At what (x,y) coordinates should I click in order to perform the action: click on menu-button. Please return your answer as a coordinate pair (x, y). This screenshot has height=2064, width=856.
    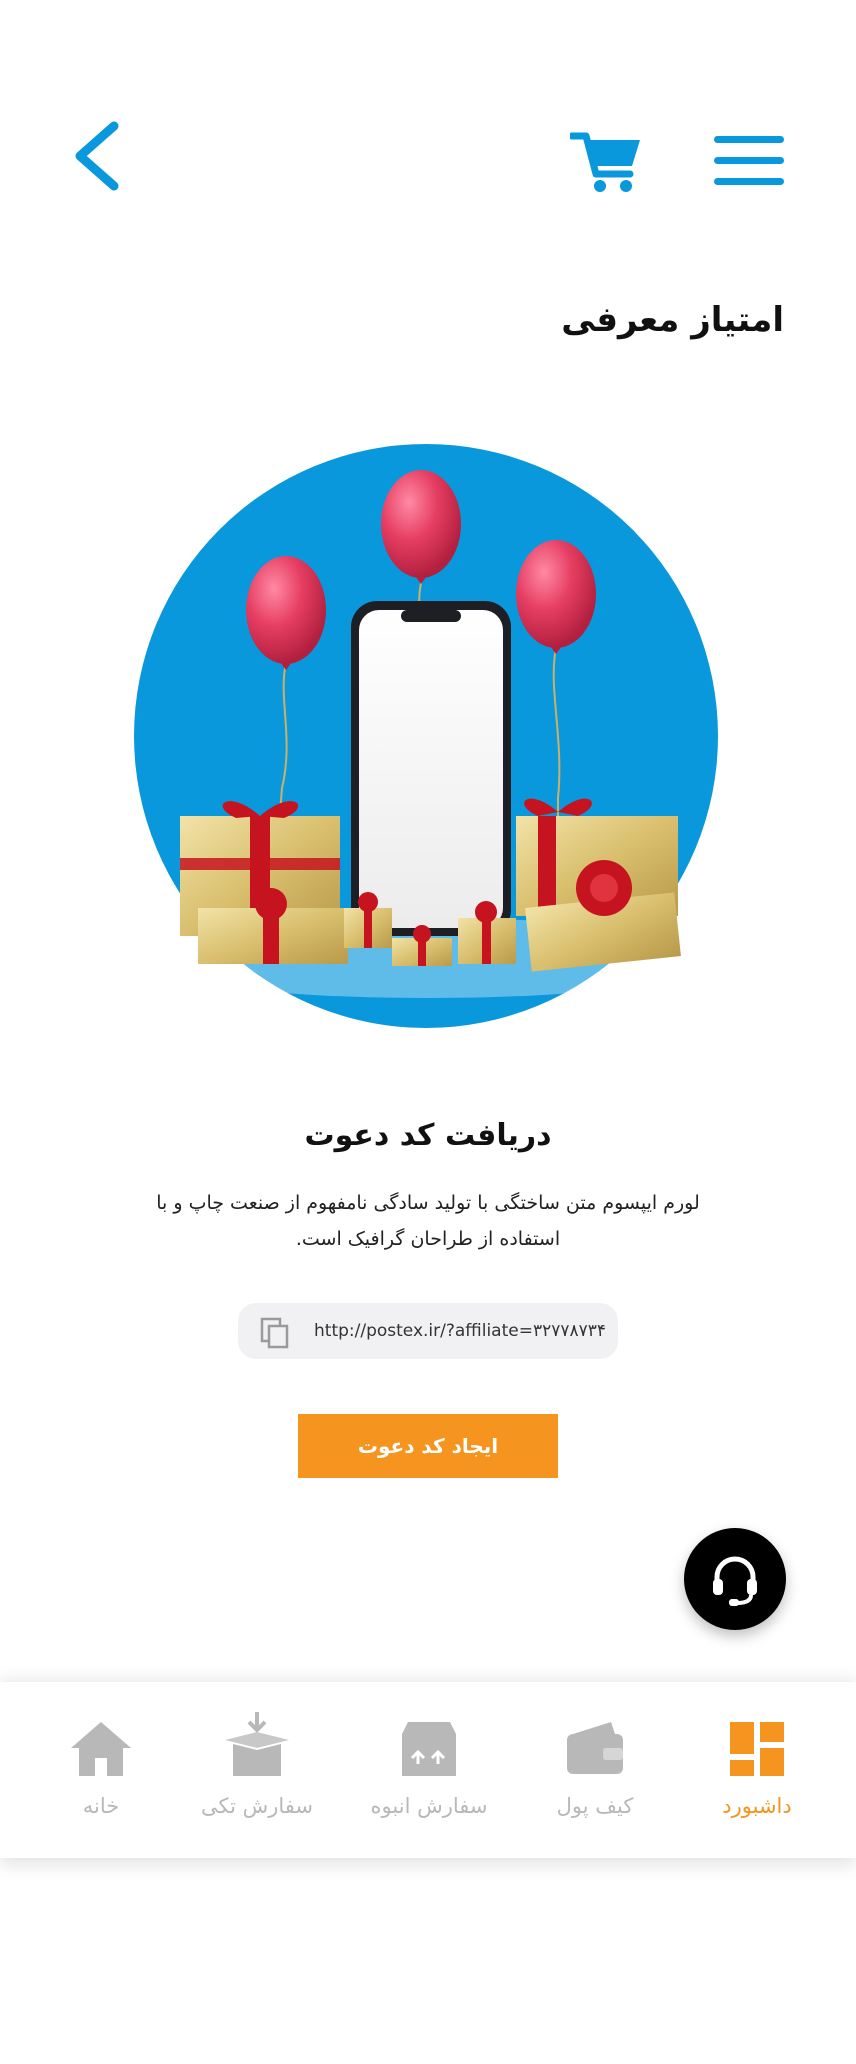
    Looking at the image, I should click on (749, 161).